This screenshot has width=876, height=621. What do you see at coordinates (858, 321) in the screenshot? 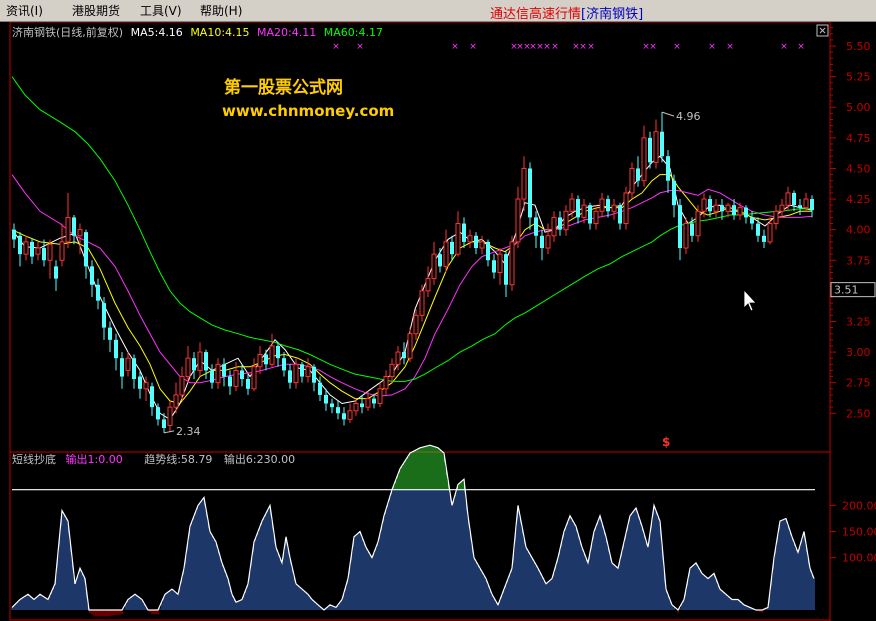
I see `price-tick-label: 3.25` at bounding box center [858, 321].